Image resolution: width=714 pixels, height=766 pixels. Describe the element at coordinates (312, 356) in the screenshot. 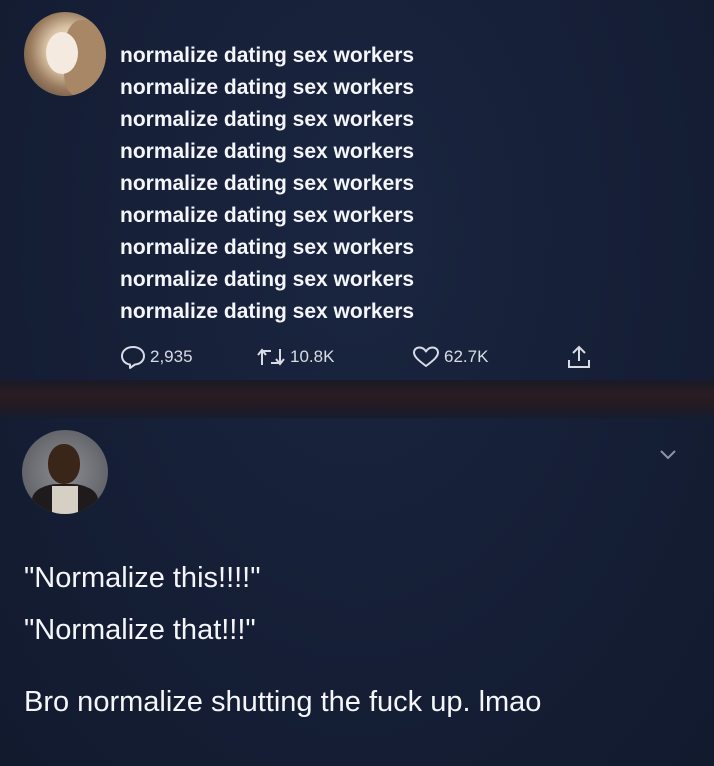

I see `retweet-count: 10.8K` at that location.